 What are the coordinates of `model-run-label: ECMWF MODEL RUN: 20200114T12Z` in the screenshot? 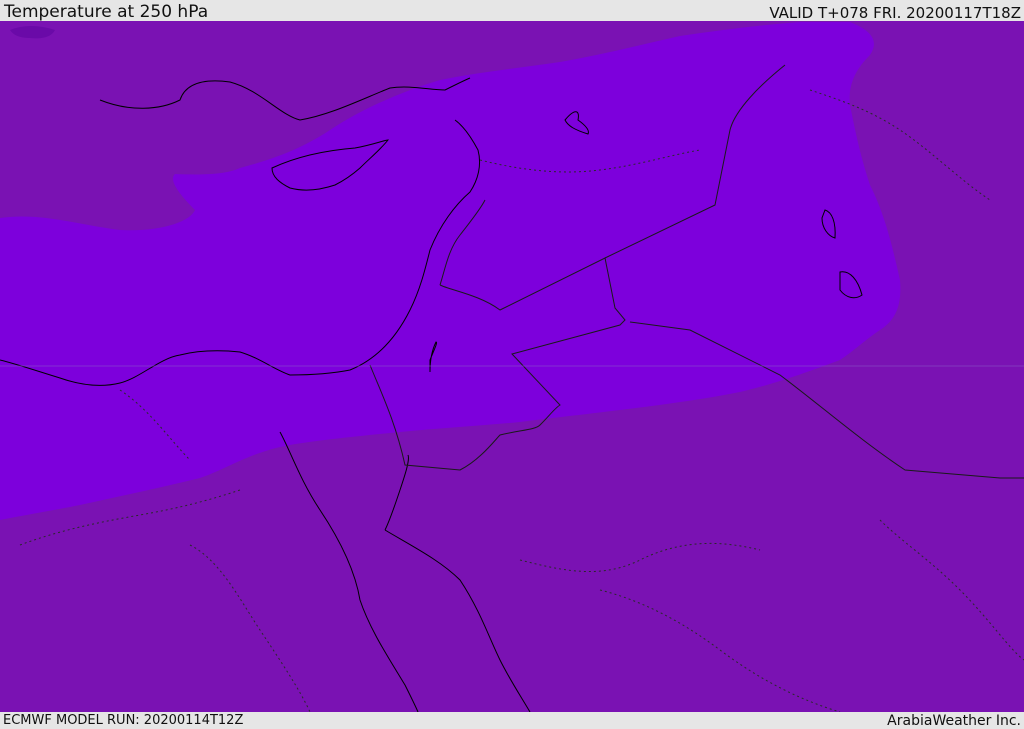 It's located at (123, 720).